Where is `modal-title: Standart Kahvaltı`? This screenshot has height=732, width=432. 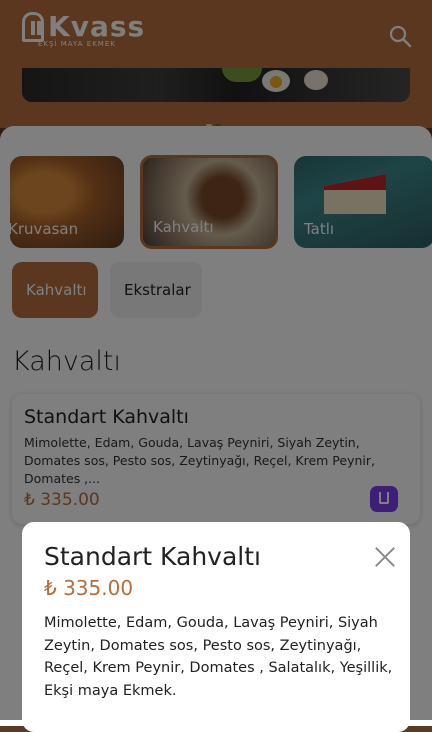
modal-title: Standart Kahvaltı is located at coordinates (152, 556).